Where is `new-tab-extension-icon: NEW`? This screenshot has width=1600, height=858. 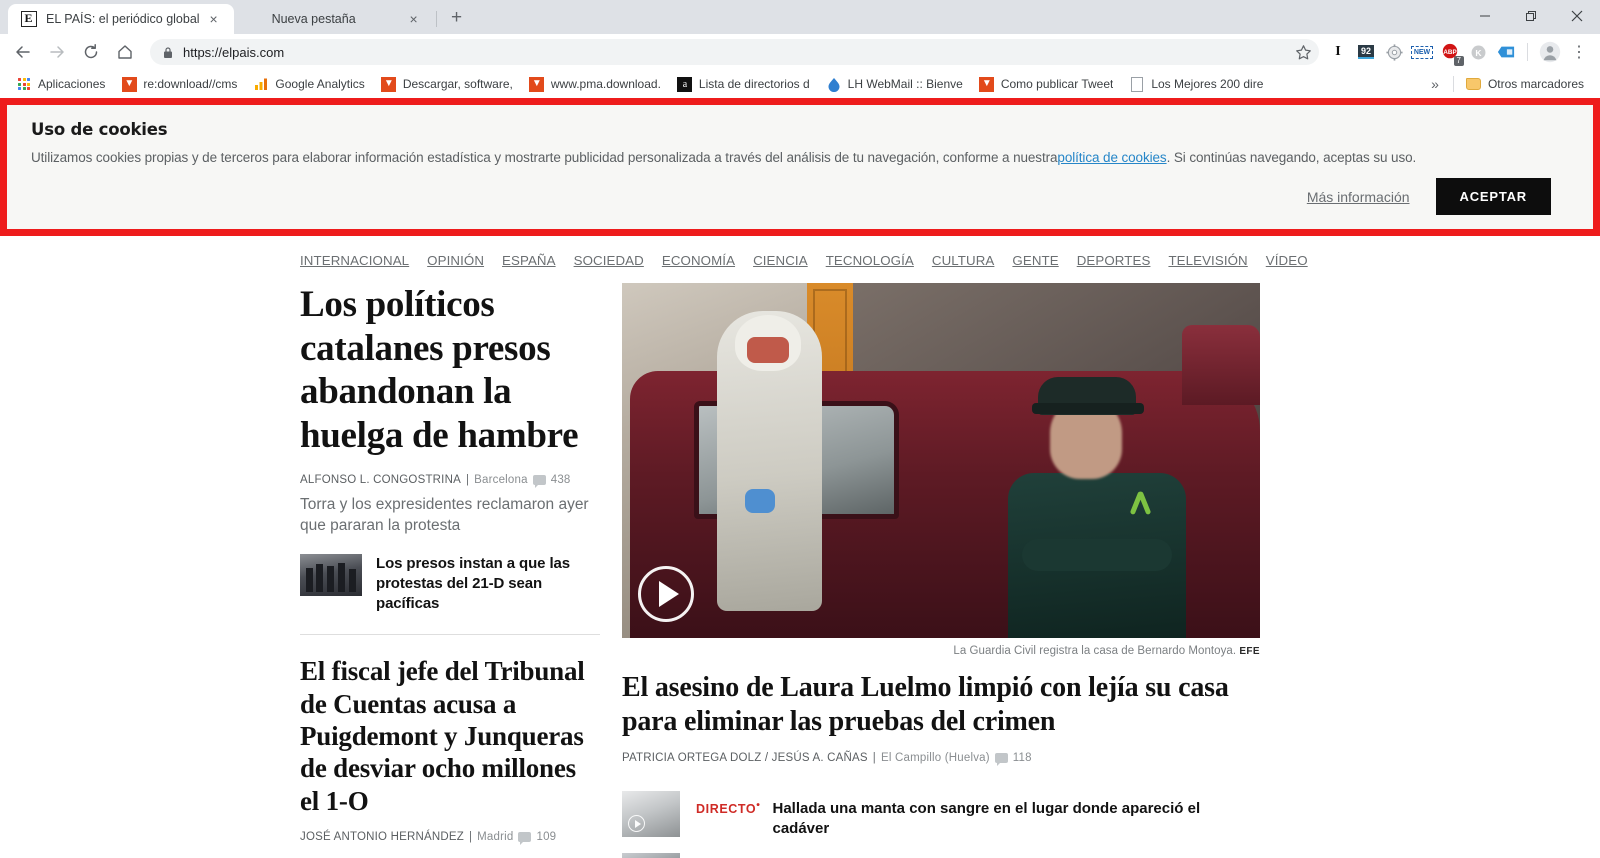
new-tab-extension-icon: NEW is located at coordinates (1422, 52).